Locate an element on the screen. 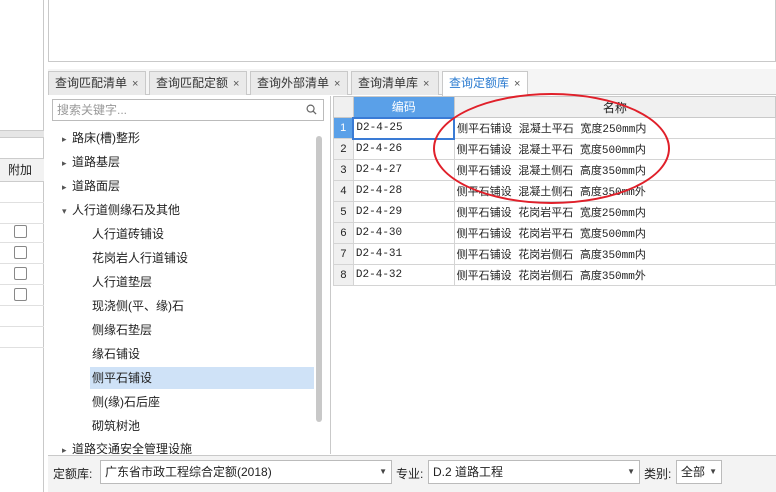 The width and height of the screenshot is (776, 492). table-header-row: 编码 名称 is located at coordinates (554, 107).